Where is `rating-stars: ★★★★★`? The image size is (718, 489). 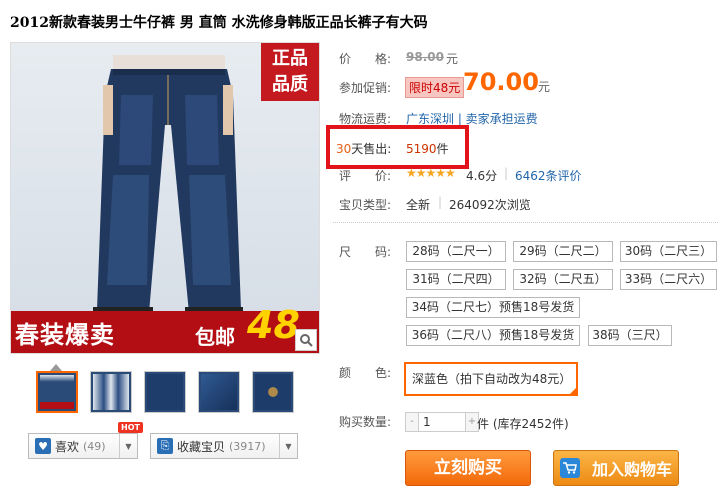 rating-stars: ★★★★★ is located at coordinates (431, 173).